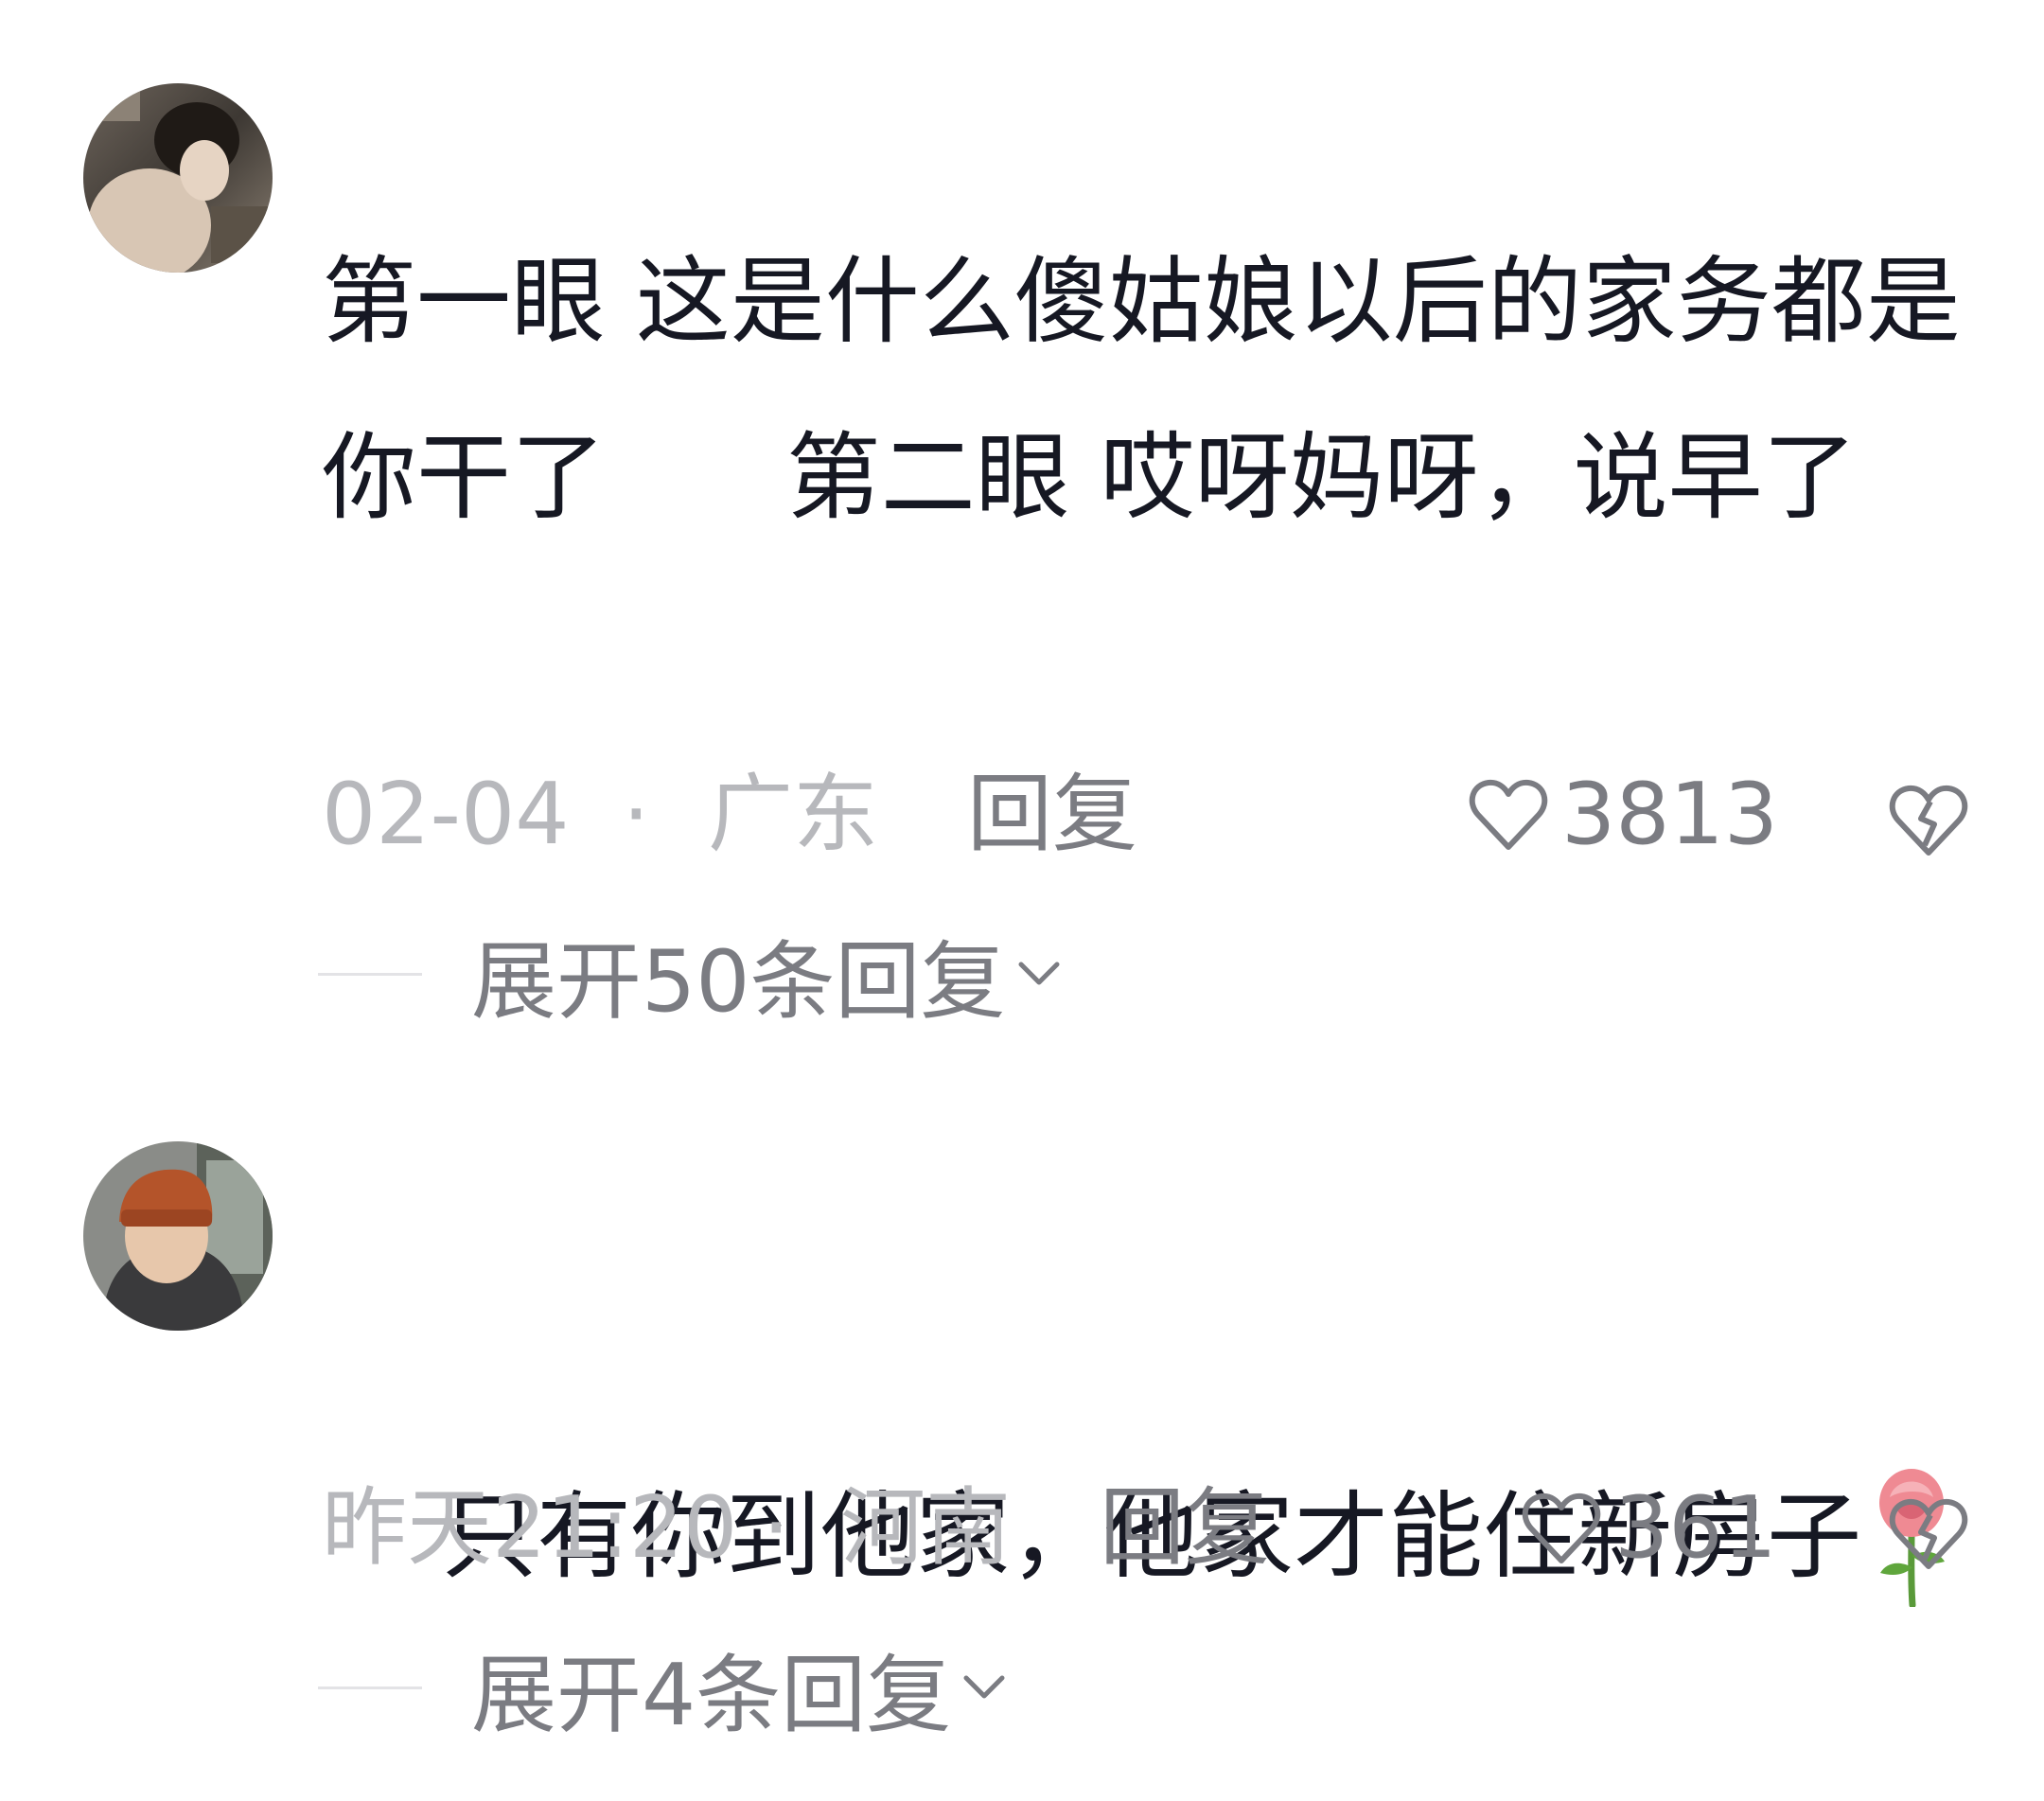 This screenshot has height=1801, width=2044. Describe the element at coordinates (1141, 389) in the screenshot. I see `comment-text: 第一眼 这是什么傻姑娘以后的家务都是你干了 第二眼 哎呀妈呀，说早了` at that location.